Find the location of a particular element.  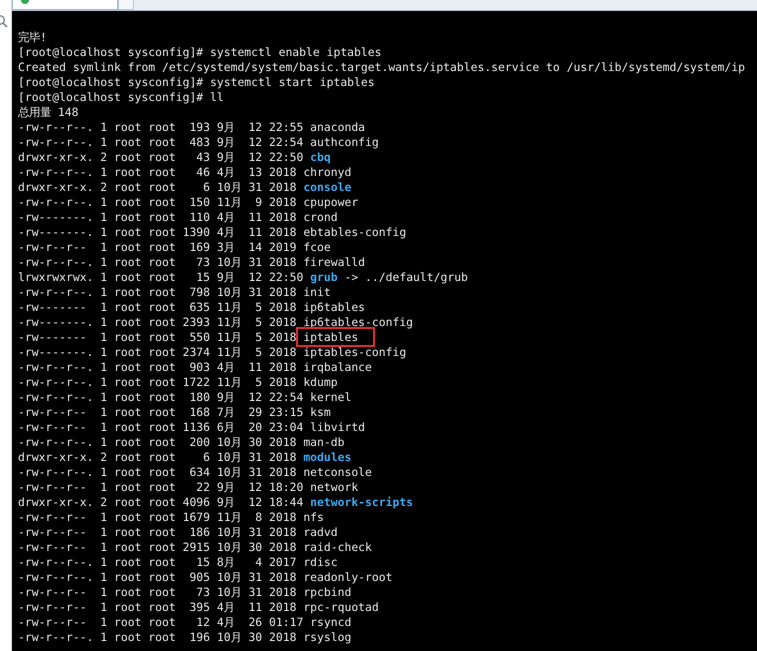

file-info: -rw-r--r-- 1 root root 22 9月 12 18:20 is located at coordinates (161, 487).